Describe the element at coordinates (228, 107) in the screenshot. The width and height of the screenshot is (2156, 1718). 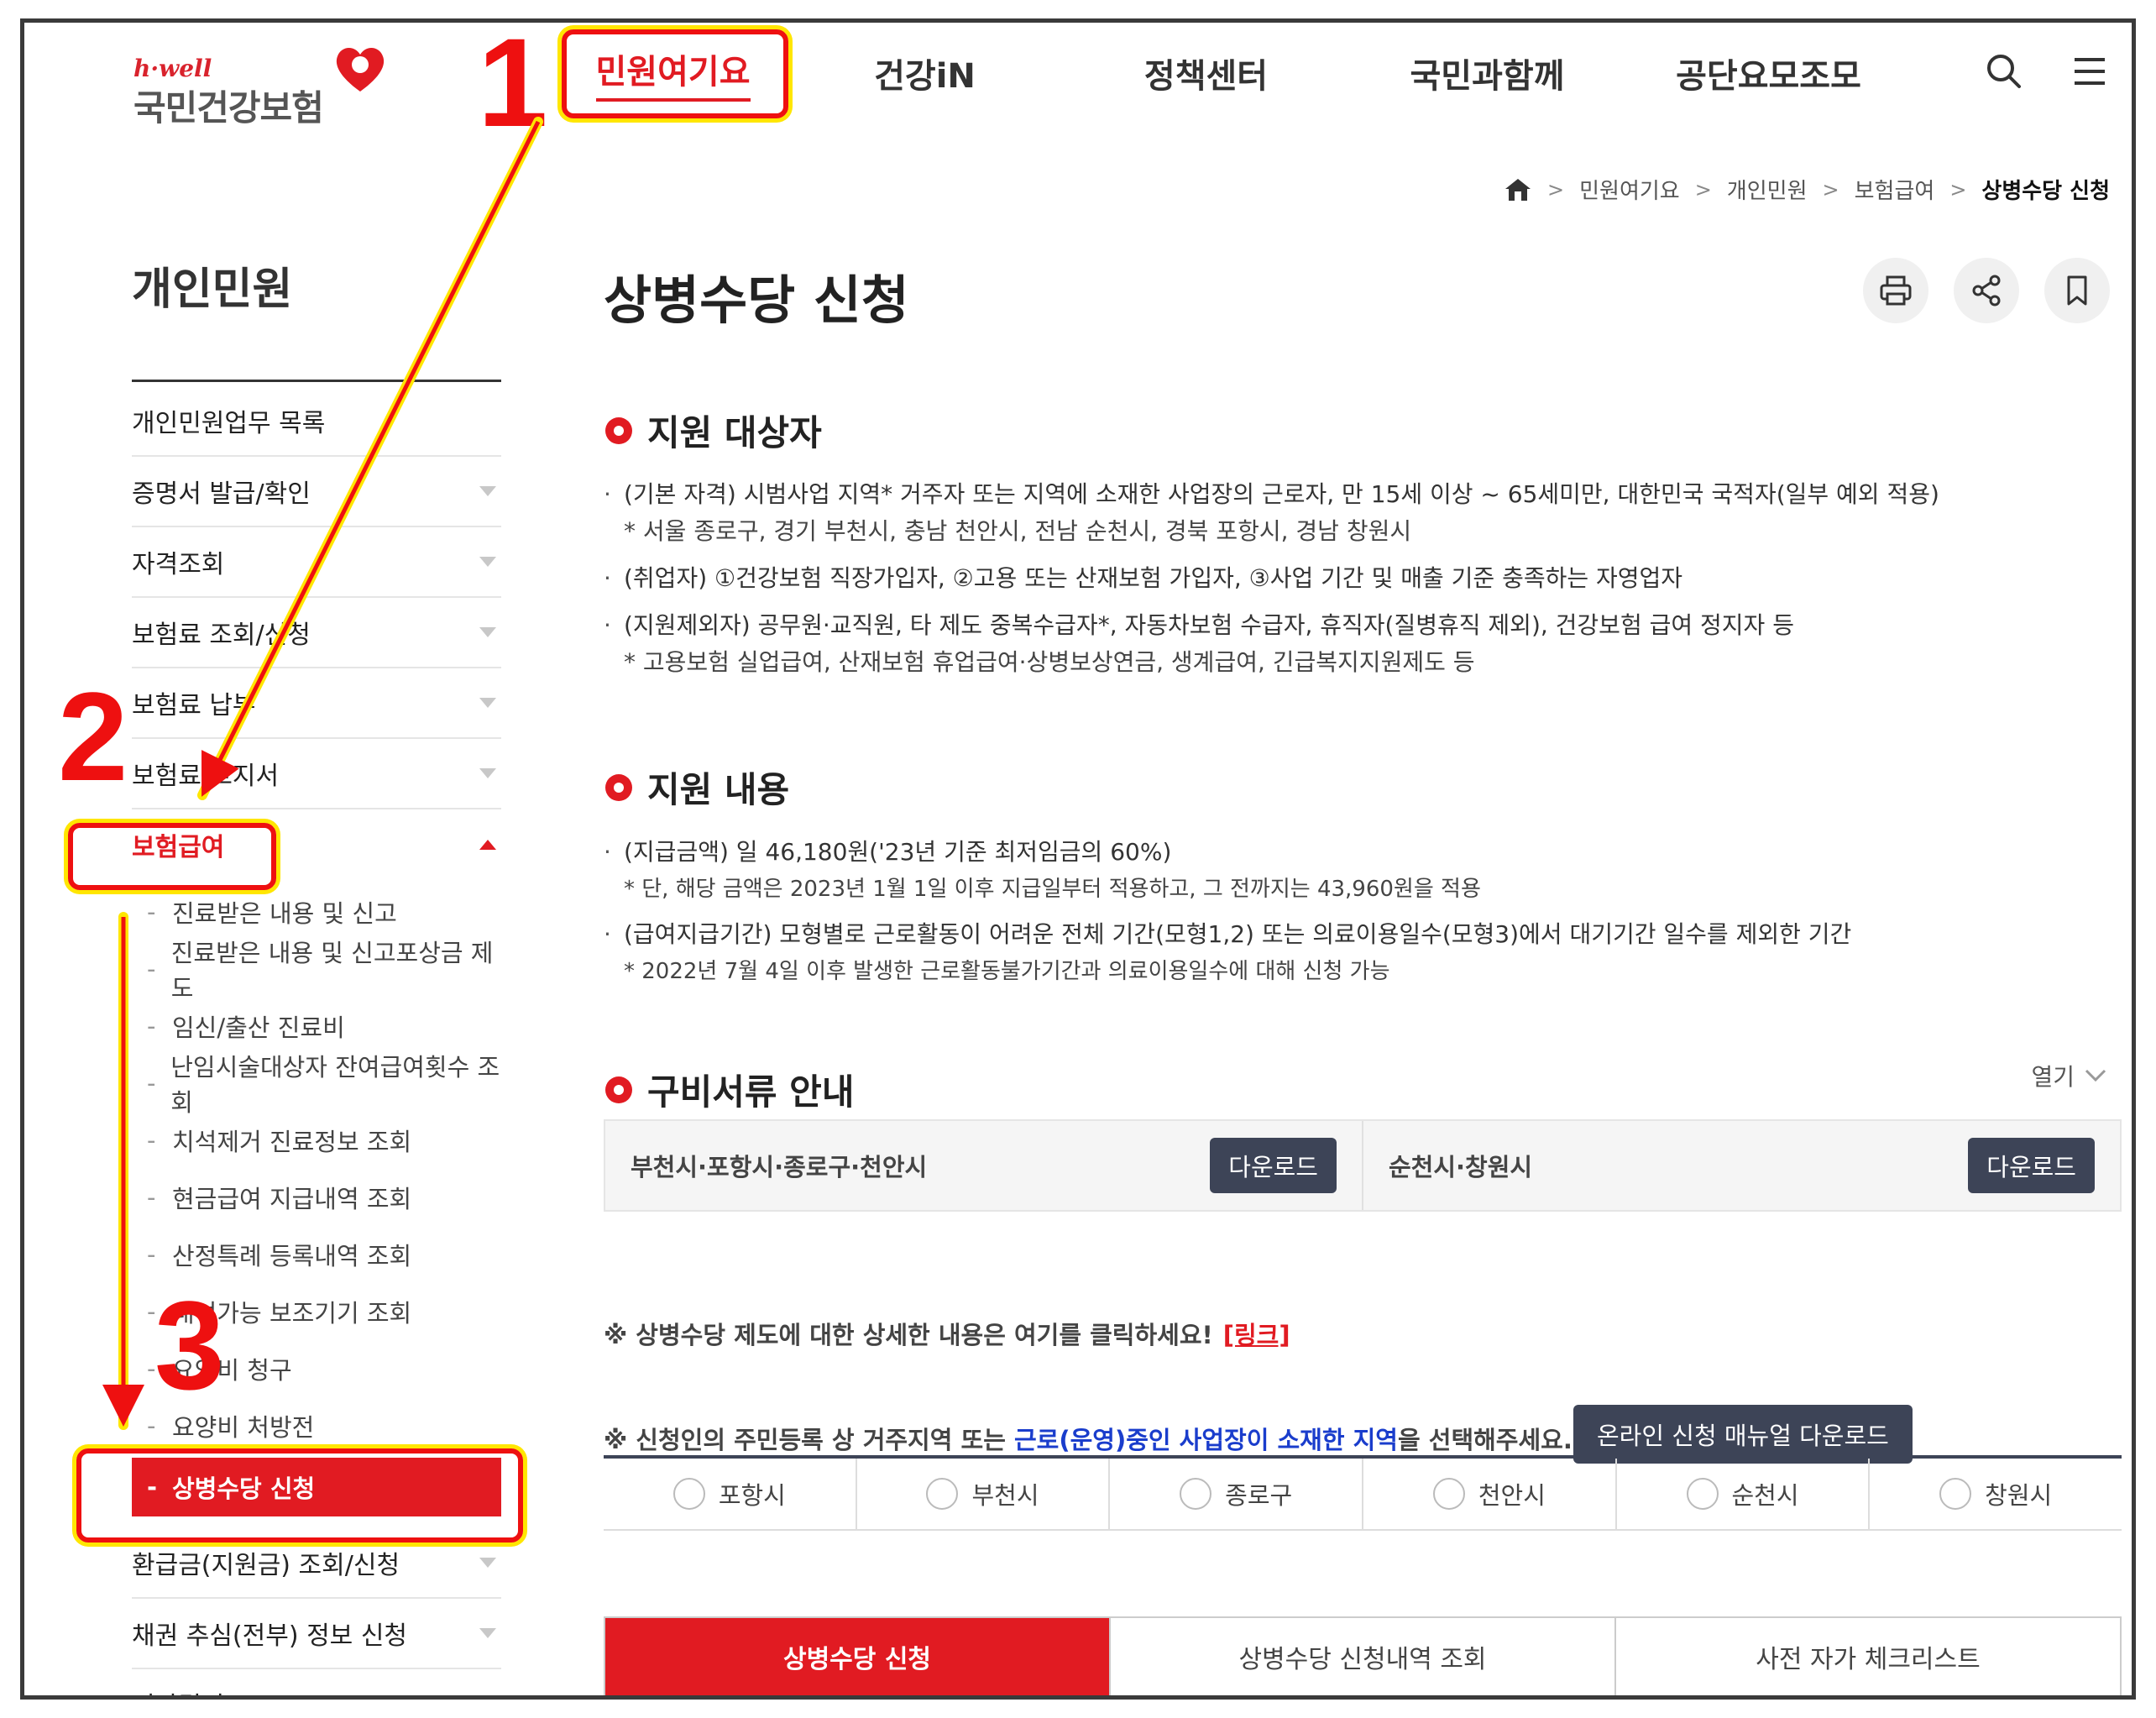
I see `logo-name: 국민건강보험` at that location.